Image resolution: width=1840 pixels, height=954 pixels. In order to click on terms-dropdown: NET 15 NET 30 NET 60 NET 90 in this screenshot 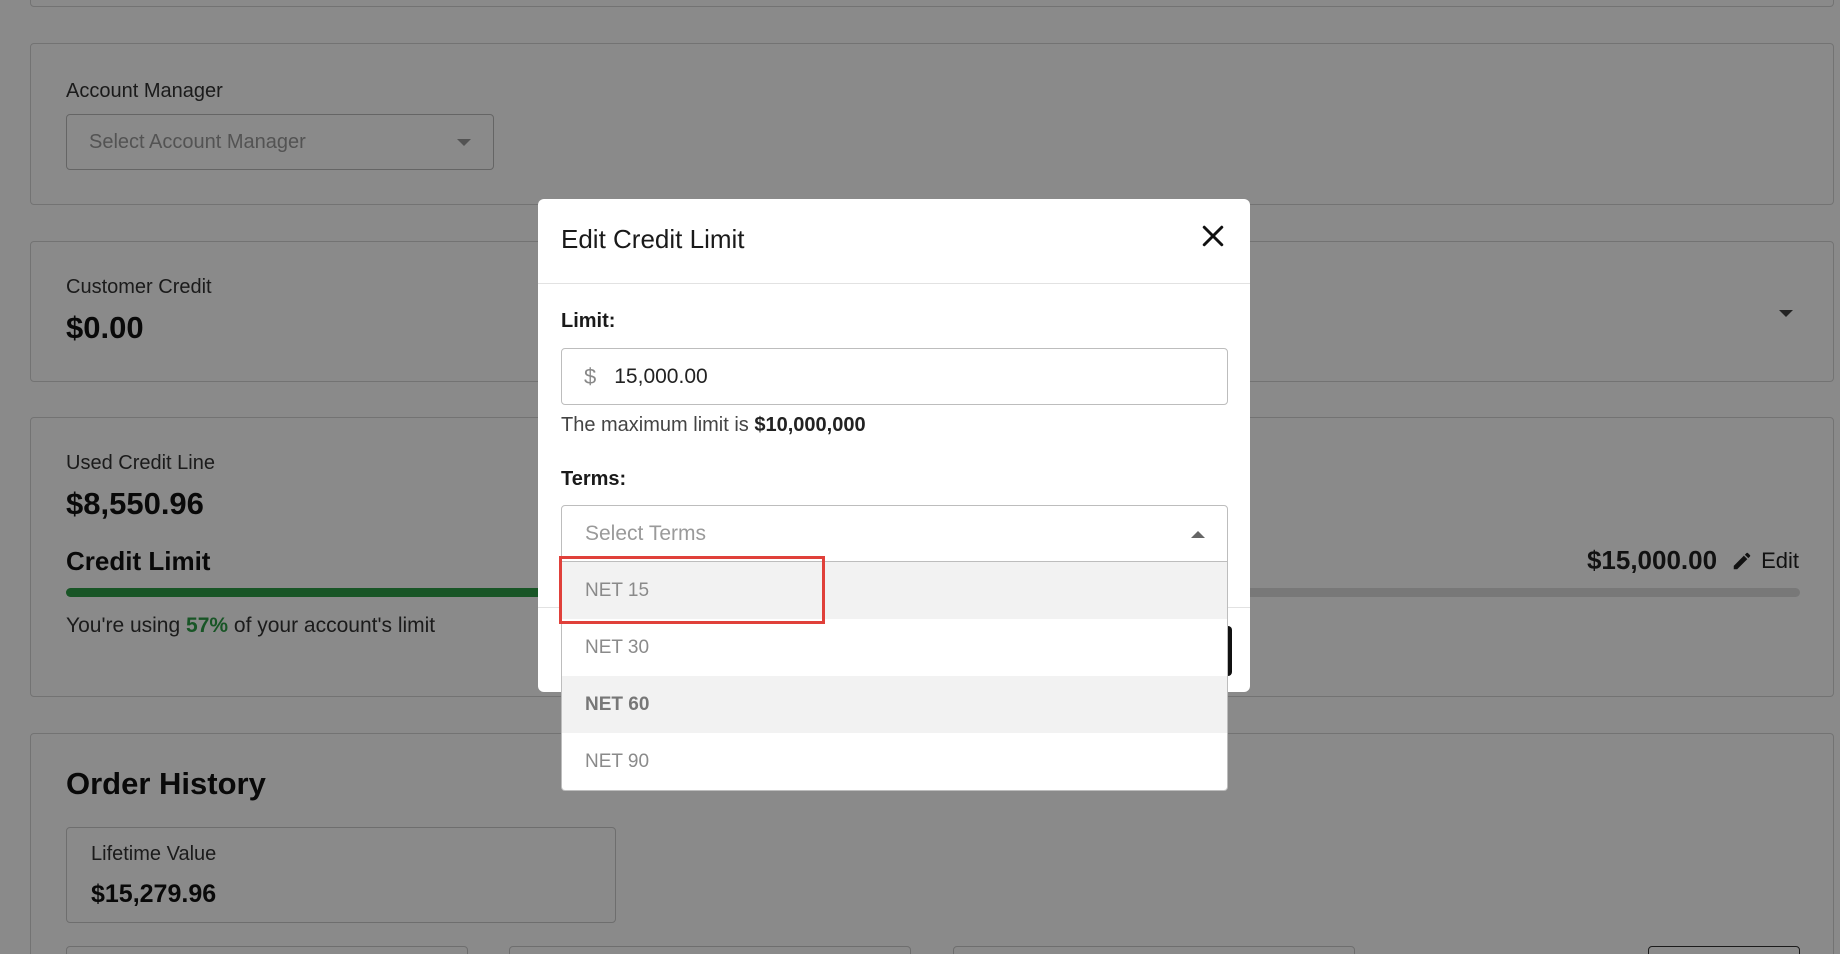, I will do `click(894, 676)`.